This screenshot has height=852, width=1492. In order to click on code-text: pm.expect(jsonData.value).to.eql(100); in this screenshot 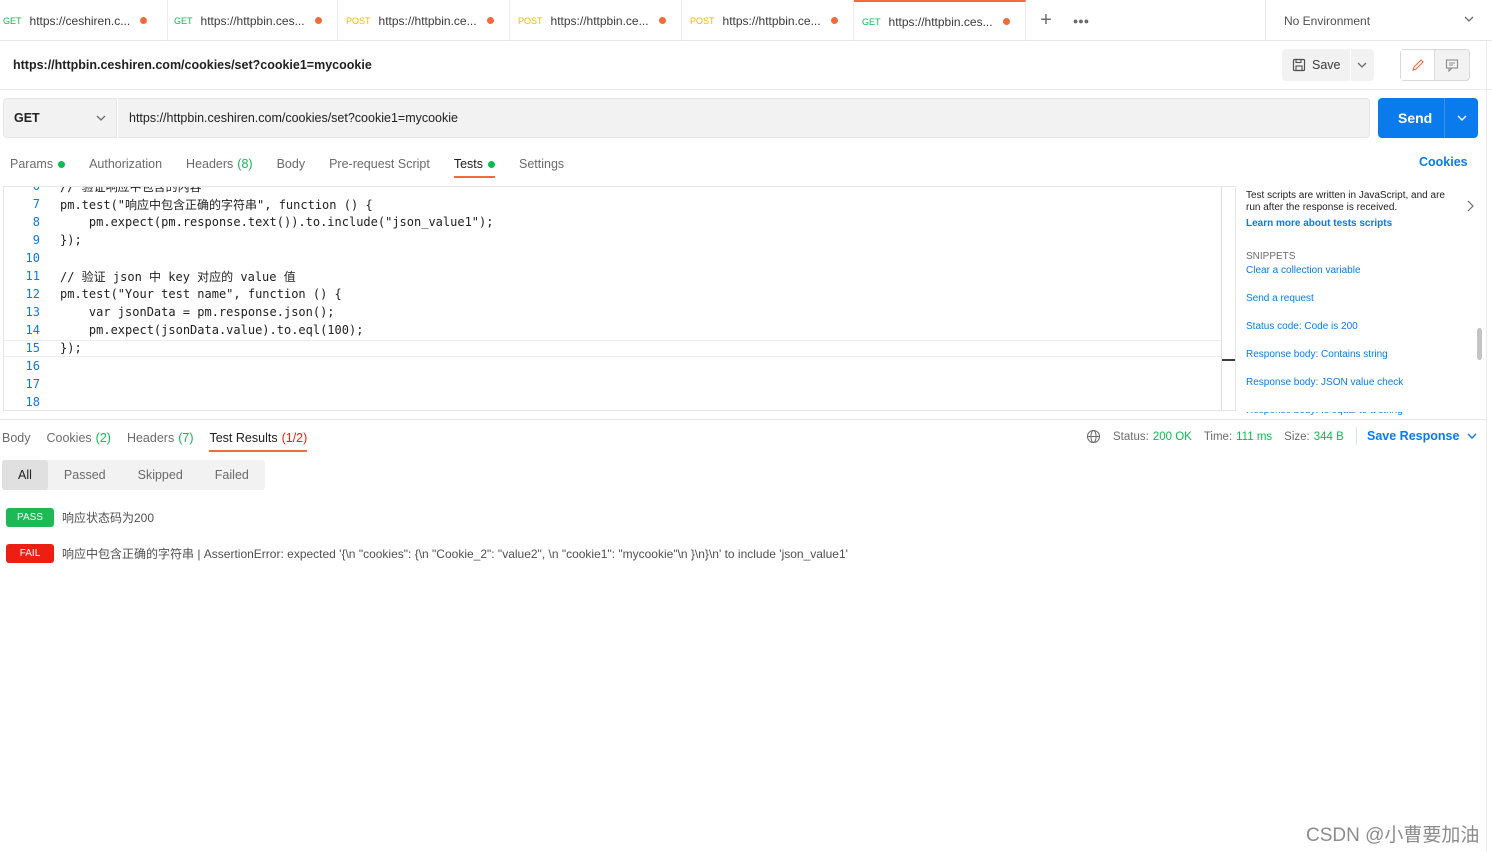, I will do `click(212, 330)`.